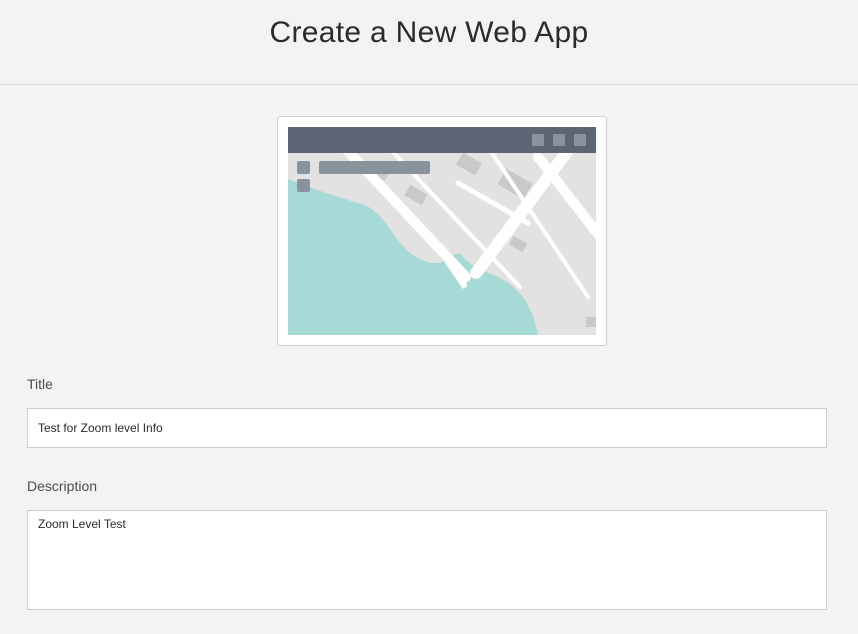 Image resolution: width=858 pixels, height=634 pixels. What do you see at coordinates (374, 167) in the screenshot?
I see `search-bar-icon` at bounding box center [374, 167].